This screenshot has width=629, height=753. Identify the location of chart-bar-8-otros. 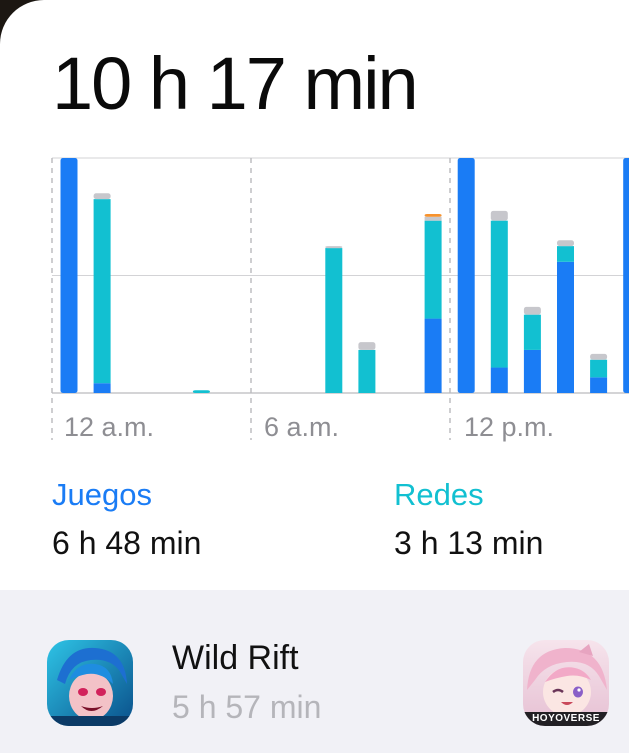
(334, 247).